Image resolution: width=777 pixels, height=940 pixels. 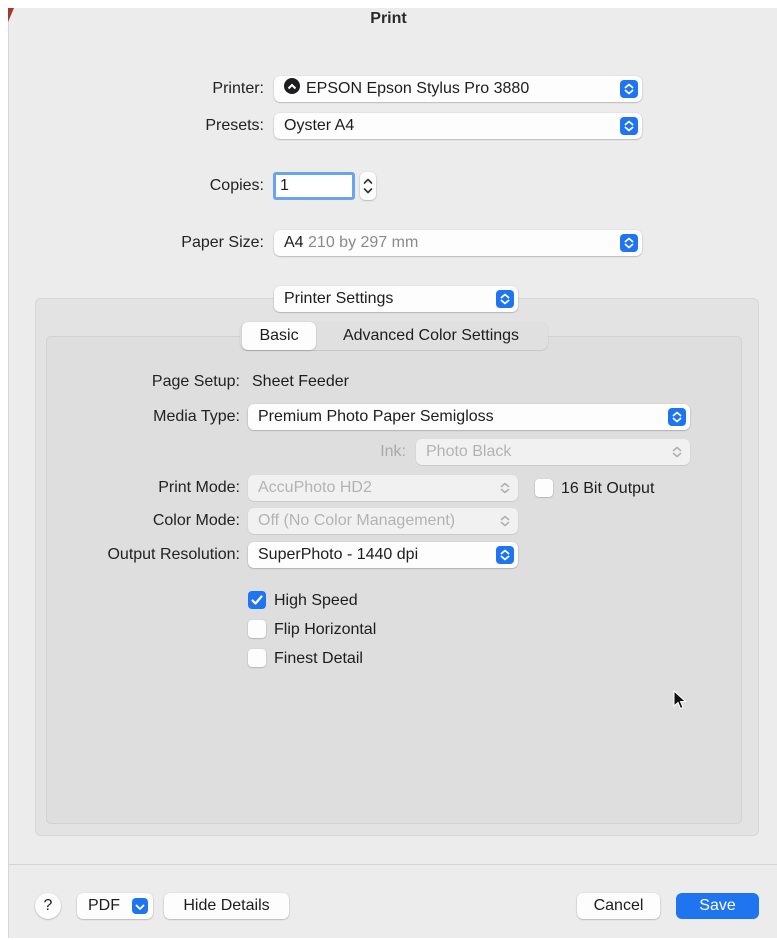 I want to click on printer-popup: EPSON Epson Stylus Pro 3880, so click(x=458, y=89).